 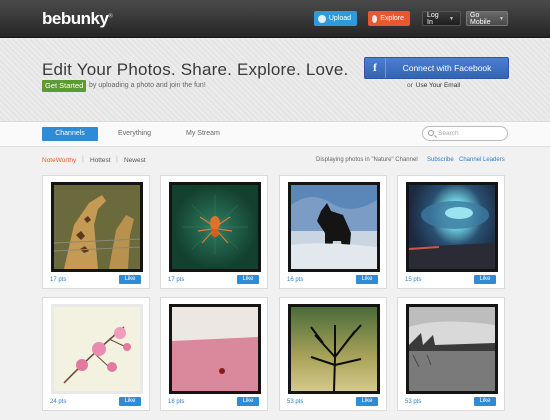 I want to click on logo: bebunky®, so click(x=77, y=19).